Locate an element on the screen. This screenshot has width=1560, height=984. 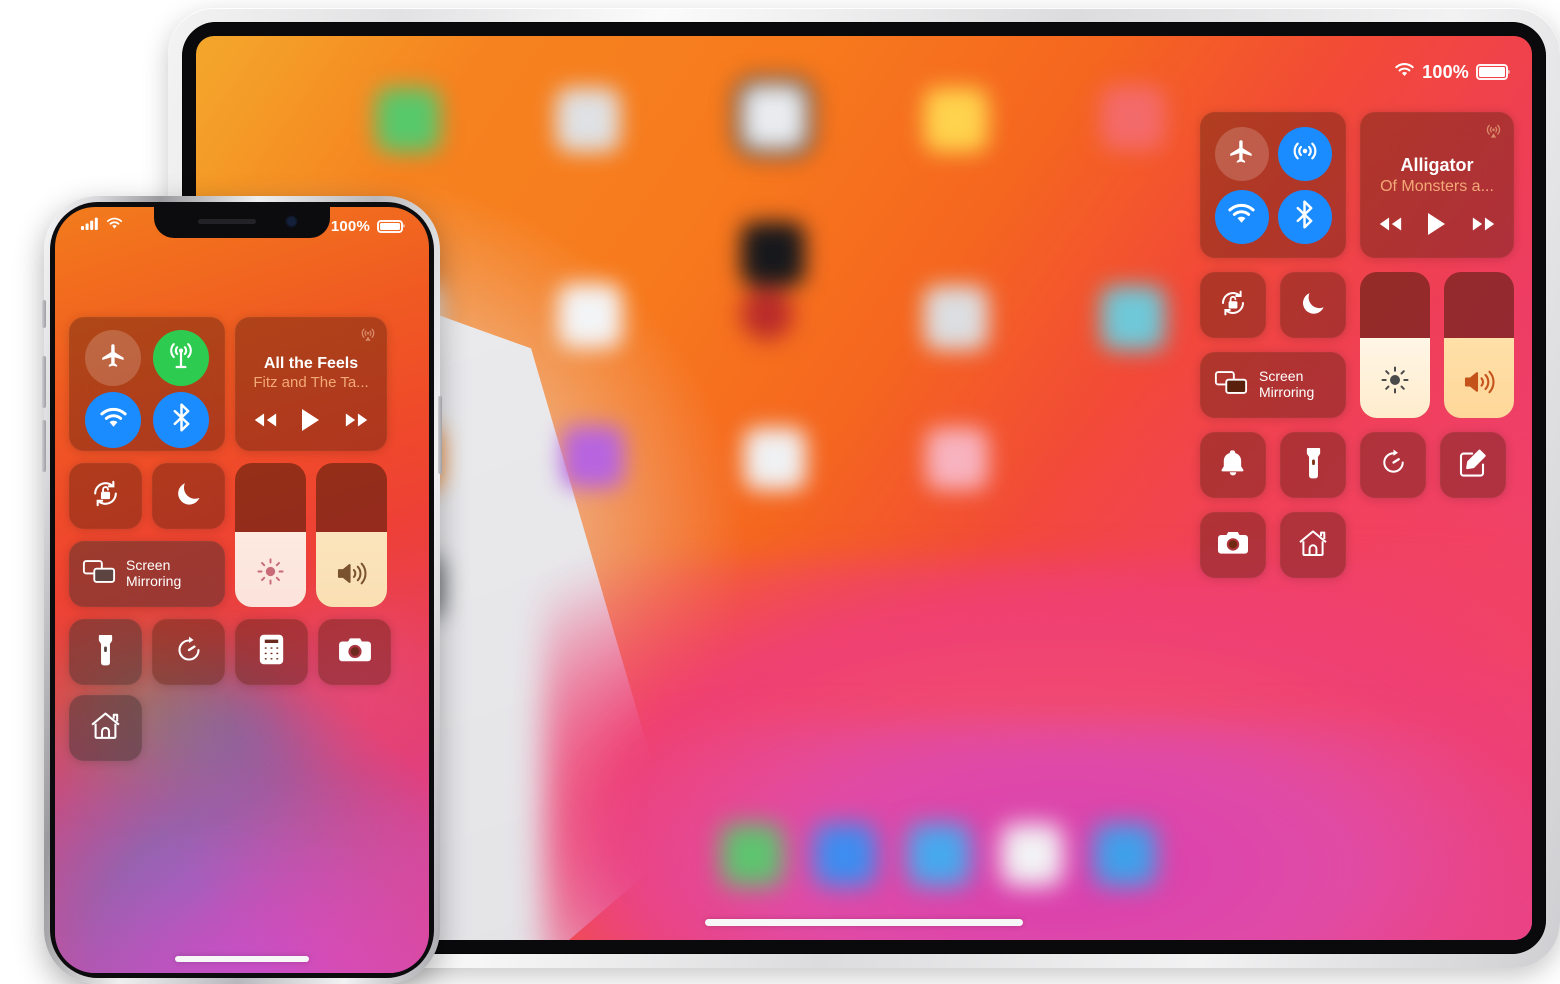
ipad-rotation-lock-toggle is located at coordinates (1233, 305).